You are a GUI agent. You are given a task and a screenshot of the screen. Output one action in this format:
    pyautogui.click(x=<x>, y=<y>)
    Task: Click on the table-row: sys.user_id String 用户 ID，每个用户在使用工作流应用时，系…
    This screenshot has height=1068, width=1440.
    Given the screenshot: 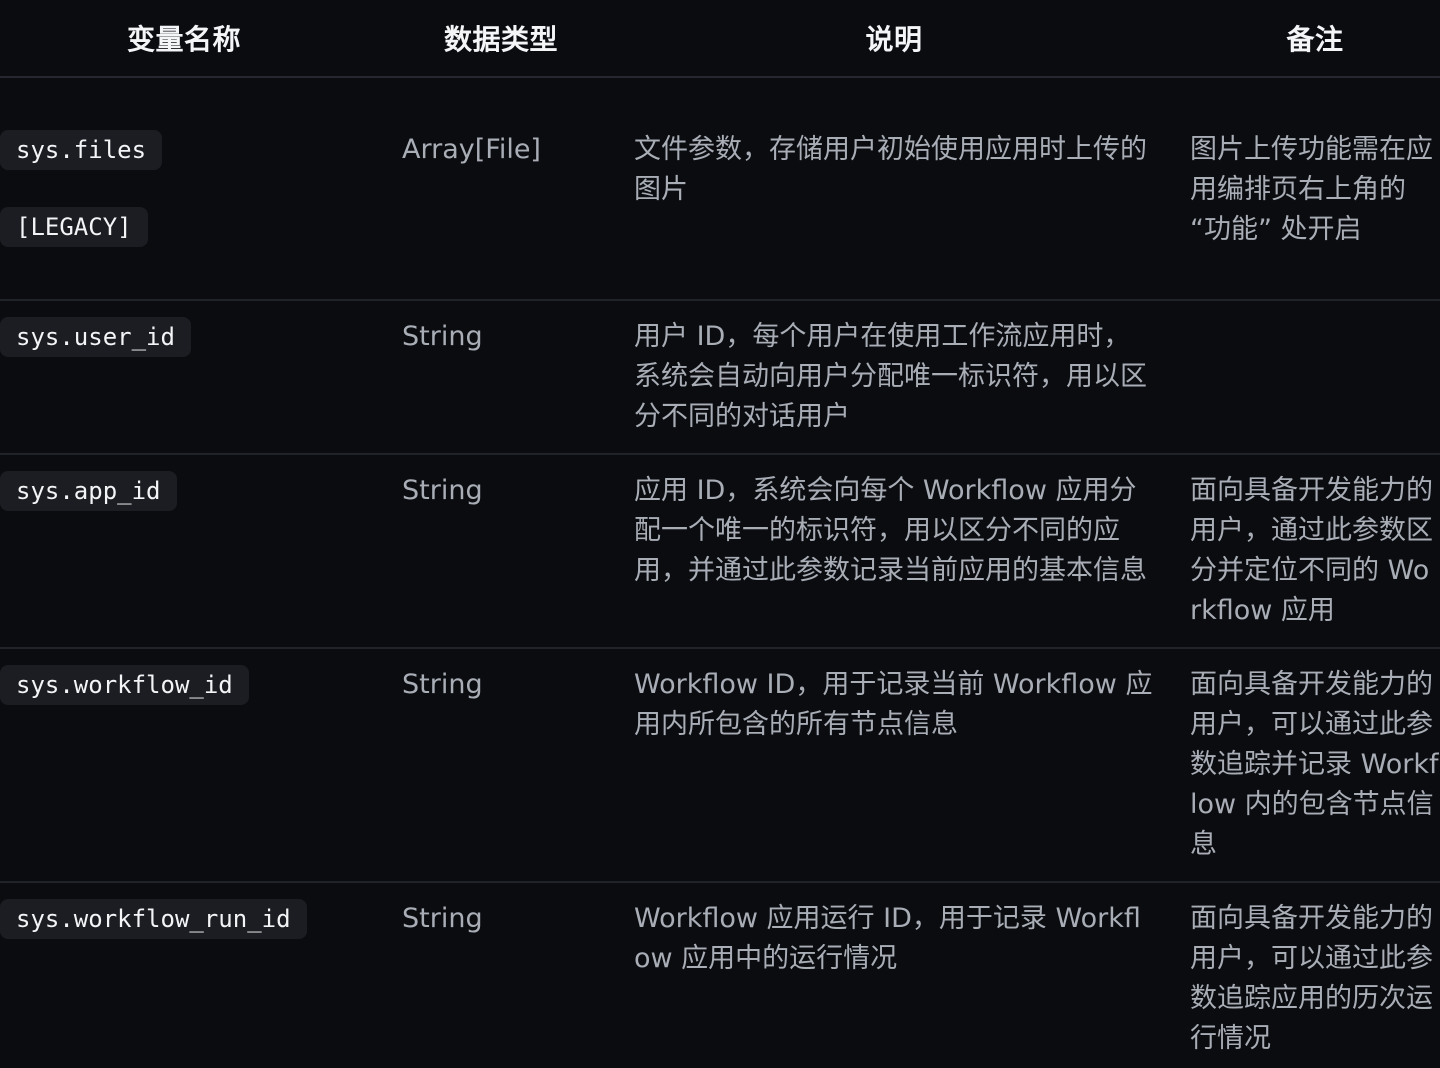 What is the action you would take?
    pyautogui.click(x=720, y=378)
    